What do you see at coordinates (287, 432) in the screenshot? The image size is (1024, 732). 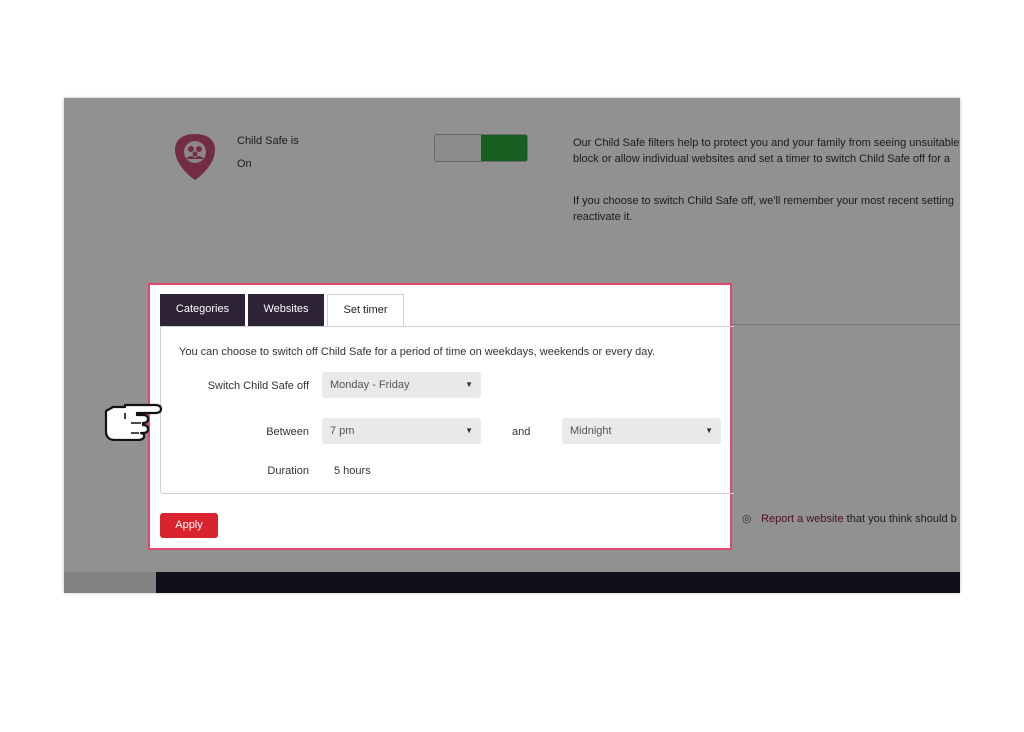 I see `between-label: Between` at bounding box center [287, 432].